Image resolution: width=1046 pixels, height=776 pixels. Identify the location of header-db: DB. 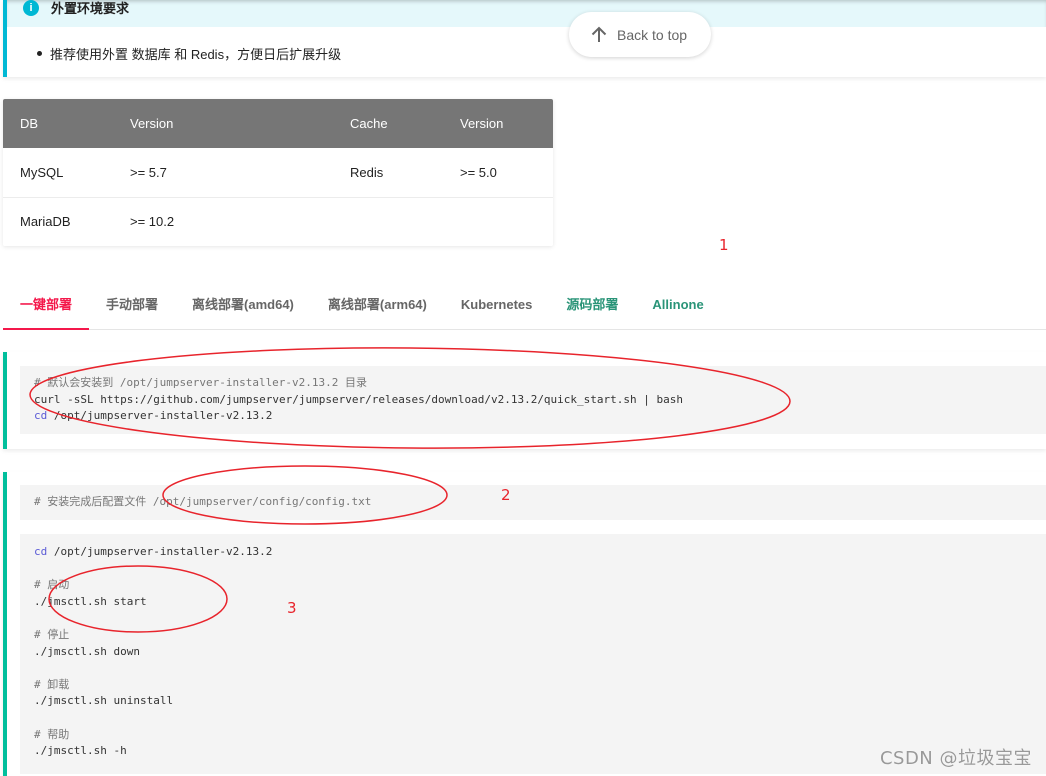
(58, 123).